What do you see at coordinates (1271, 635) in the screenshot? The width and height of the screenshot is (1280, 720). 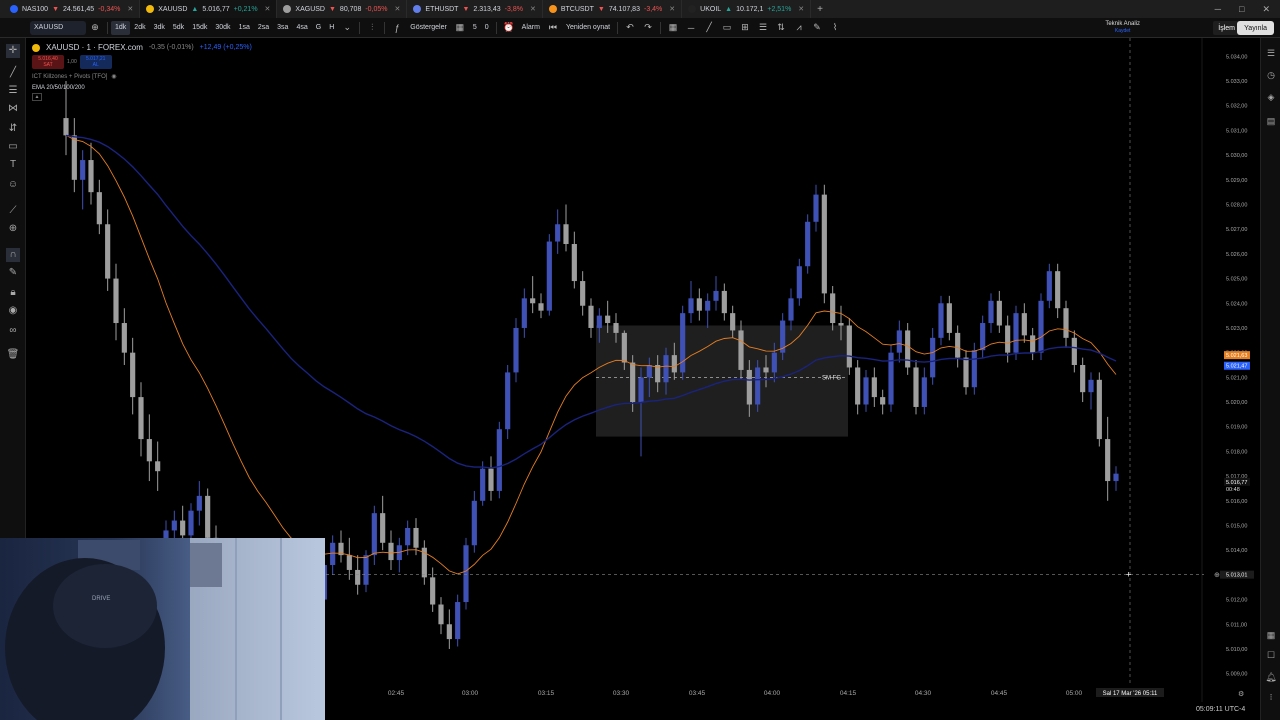 I see `calendar-icon: ▦` at bounding box center [1271, 635].